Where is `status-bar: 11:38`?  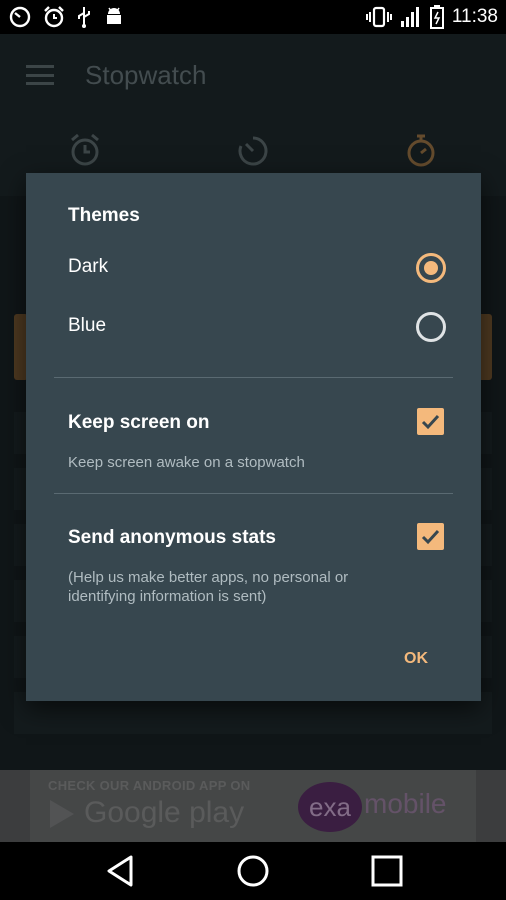
status-bar: 11:38 is located at coordinates (253, 17).